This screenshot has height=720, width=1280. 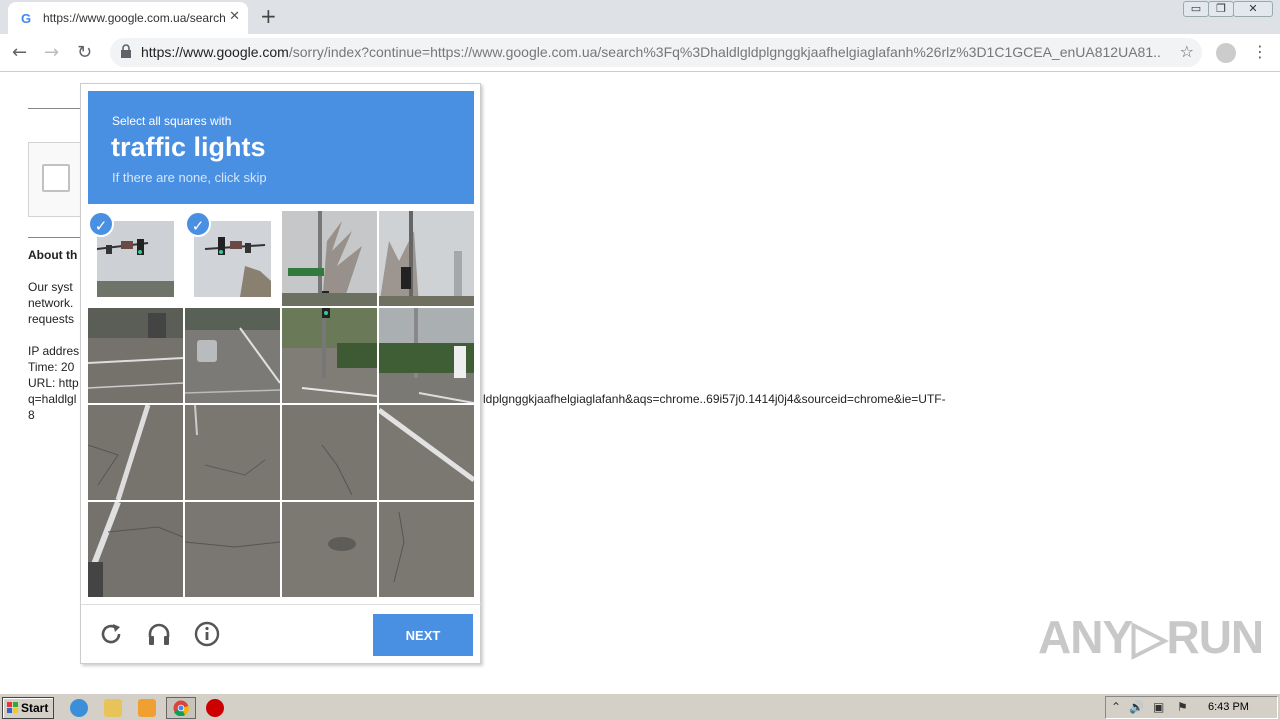 What do you see at coordinates (1253, 9) in the screenshot?
I see `window-close-button: ✕` at bounding box center [1253, 9].